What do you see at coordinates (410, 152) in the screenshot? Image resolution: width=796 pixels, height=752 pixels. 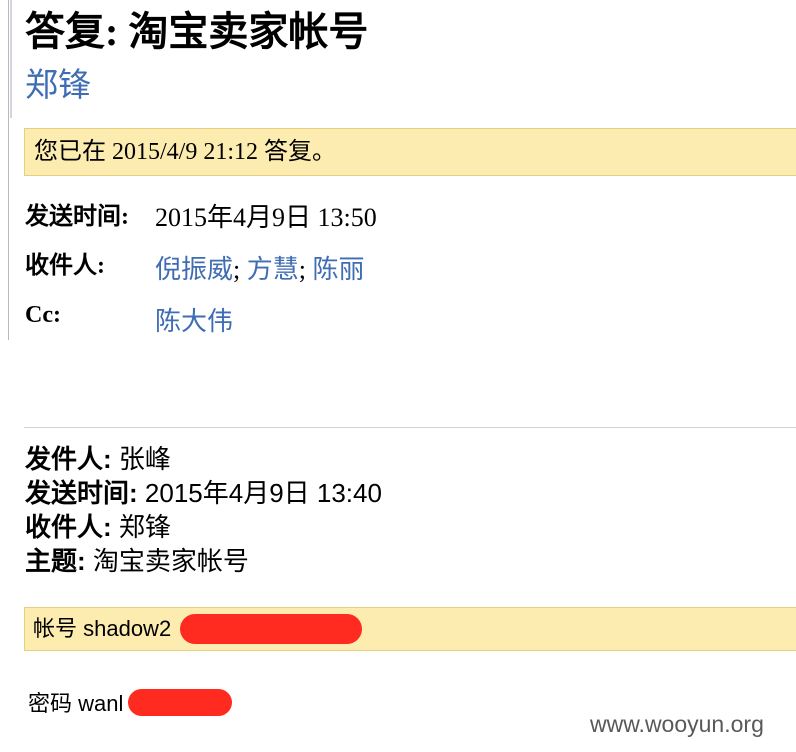 I see `reply-info-bar: 您已在 2015/4/9 21:12 答复。` at bounding box center [410, 152].